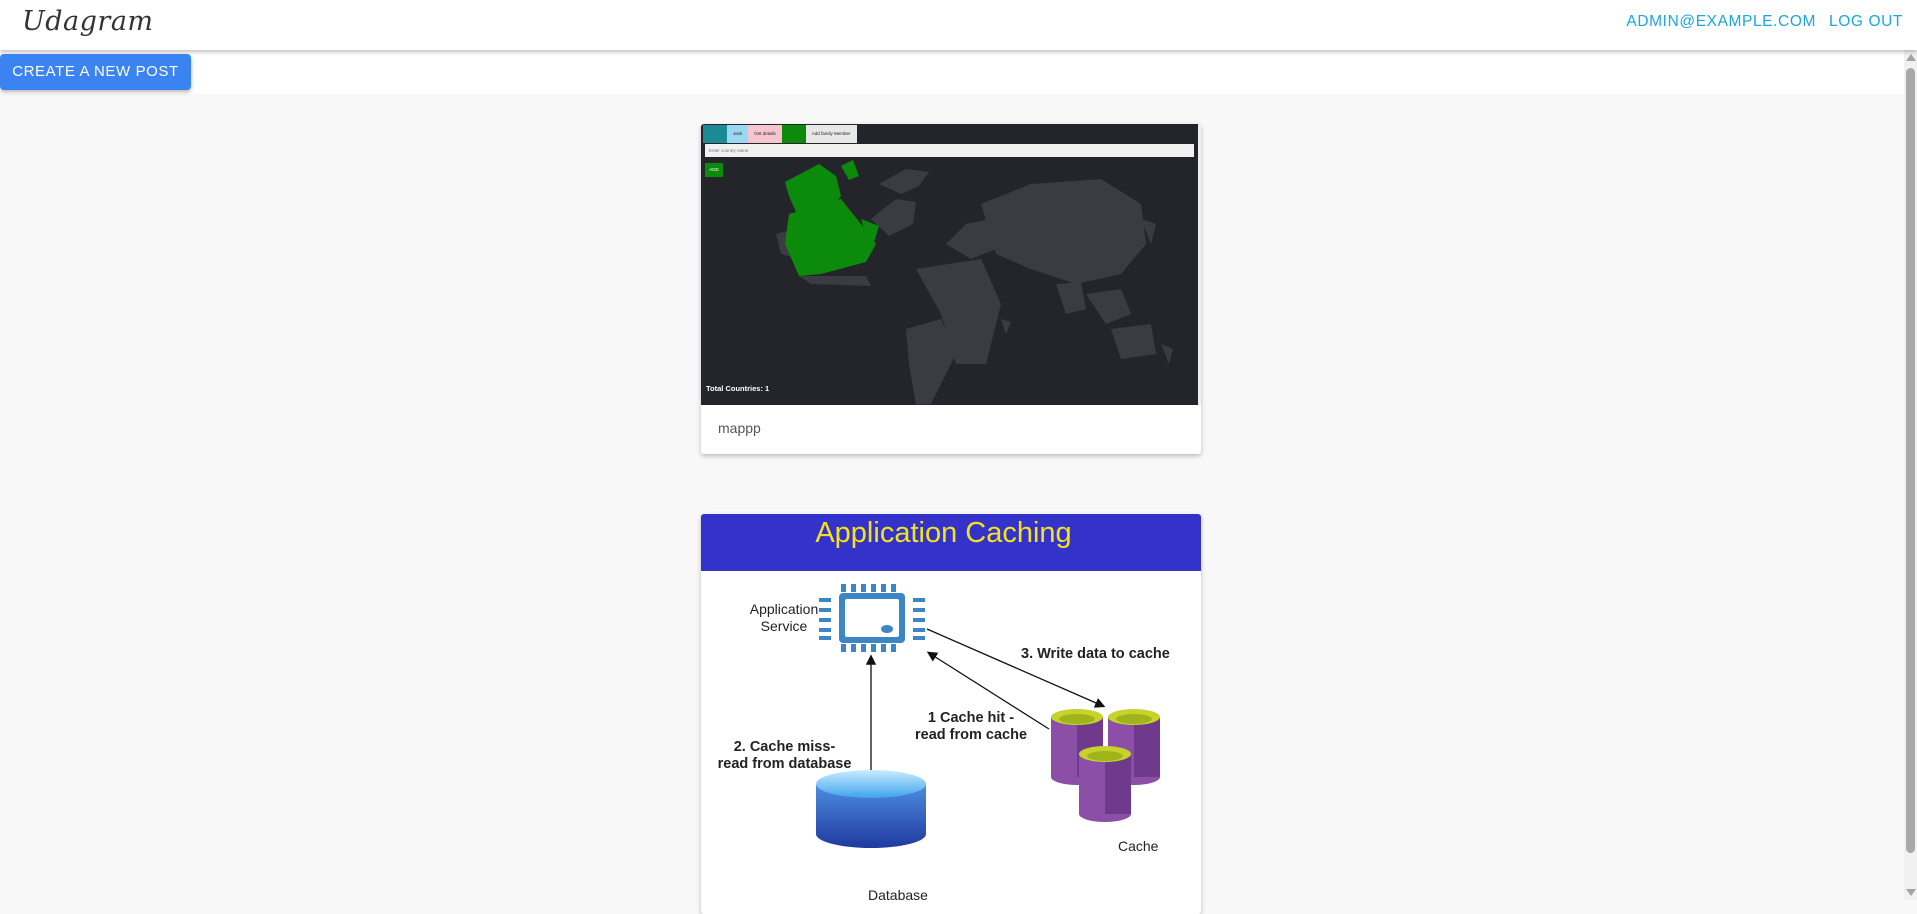 Image resolution: width=1917 pixels, height=914 pixels. What do you see at coordinates (974, 282) in the screenshot?
I see `world-map-graphic` at bounding box center [974, 282].